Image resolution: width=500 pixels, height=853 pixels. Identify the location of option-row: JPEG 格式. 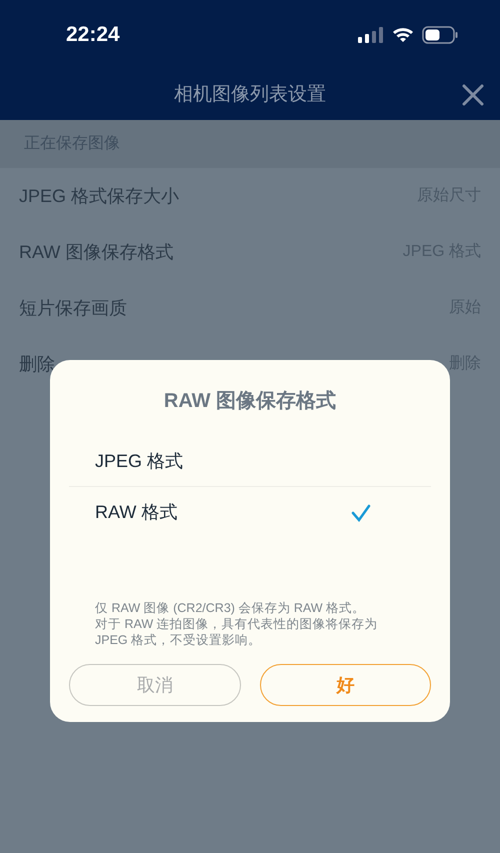
(250, 461).